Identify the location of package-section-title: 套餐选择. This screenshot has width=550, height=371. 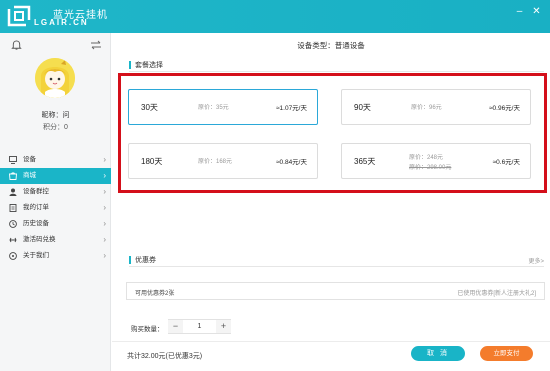
(146, 65).